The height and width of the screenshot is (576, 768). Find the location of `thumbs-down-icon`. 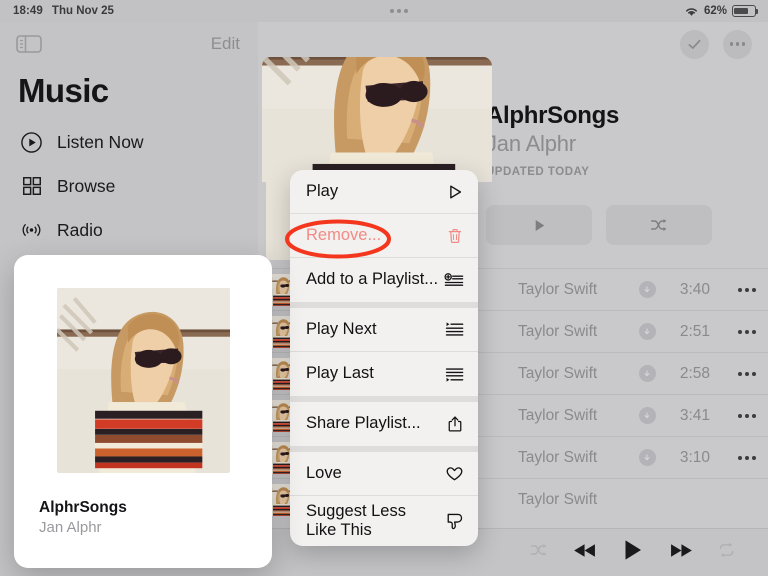

thumbs-down-icon is located at coordinates (452, 521).